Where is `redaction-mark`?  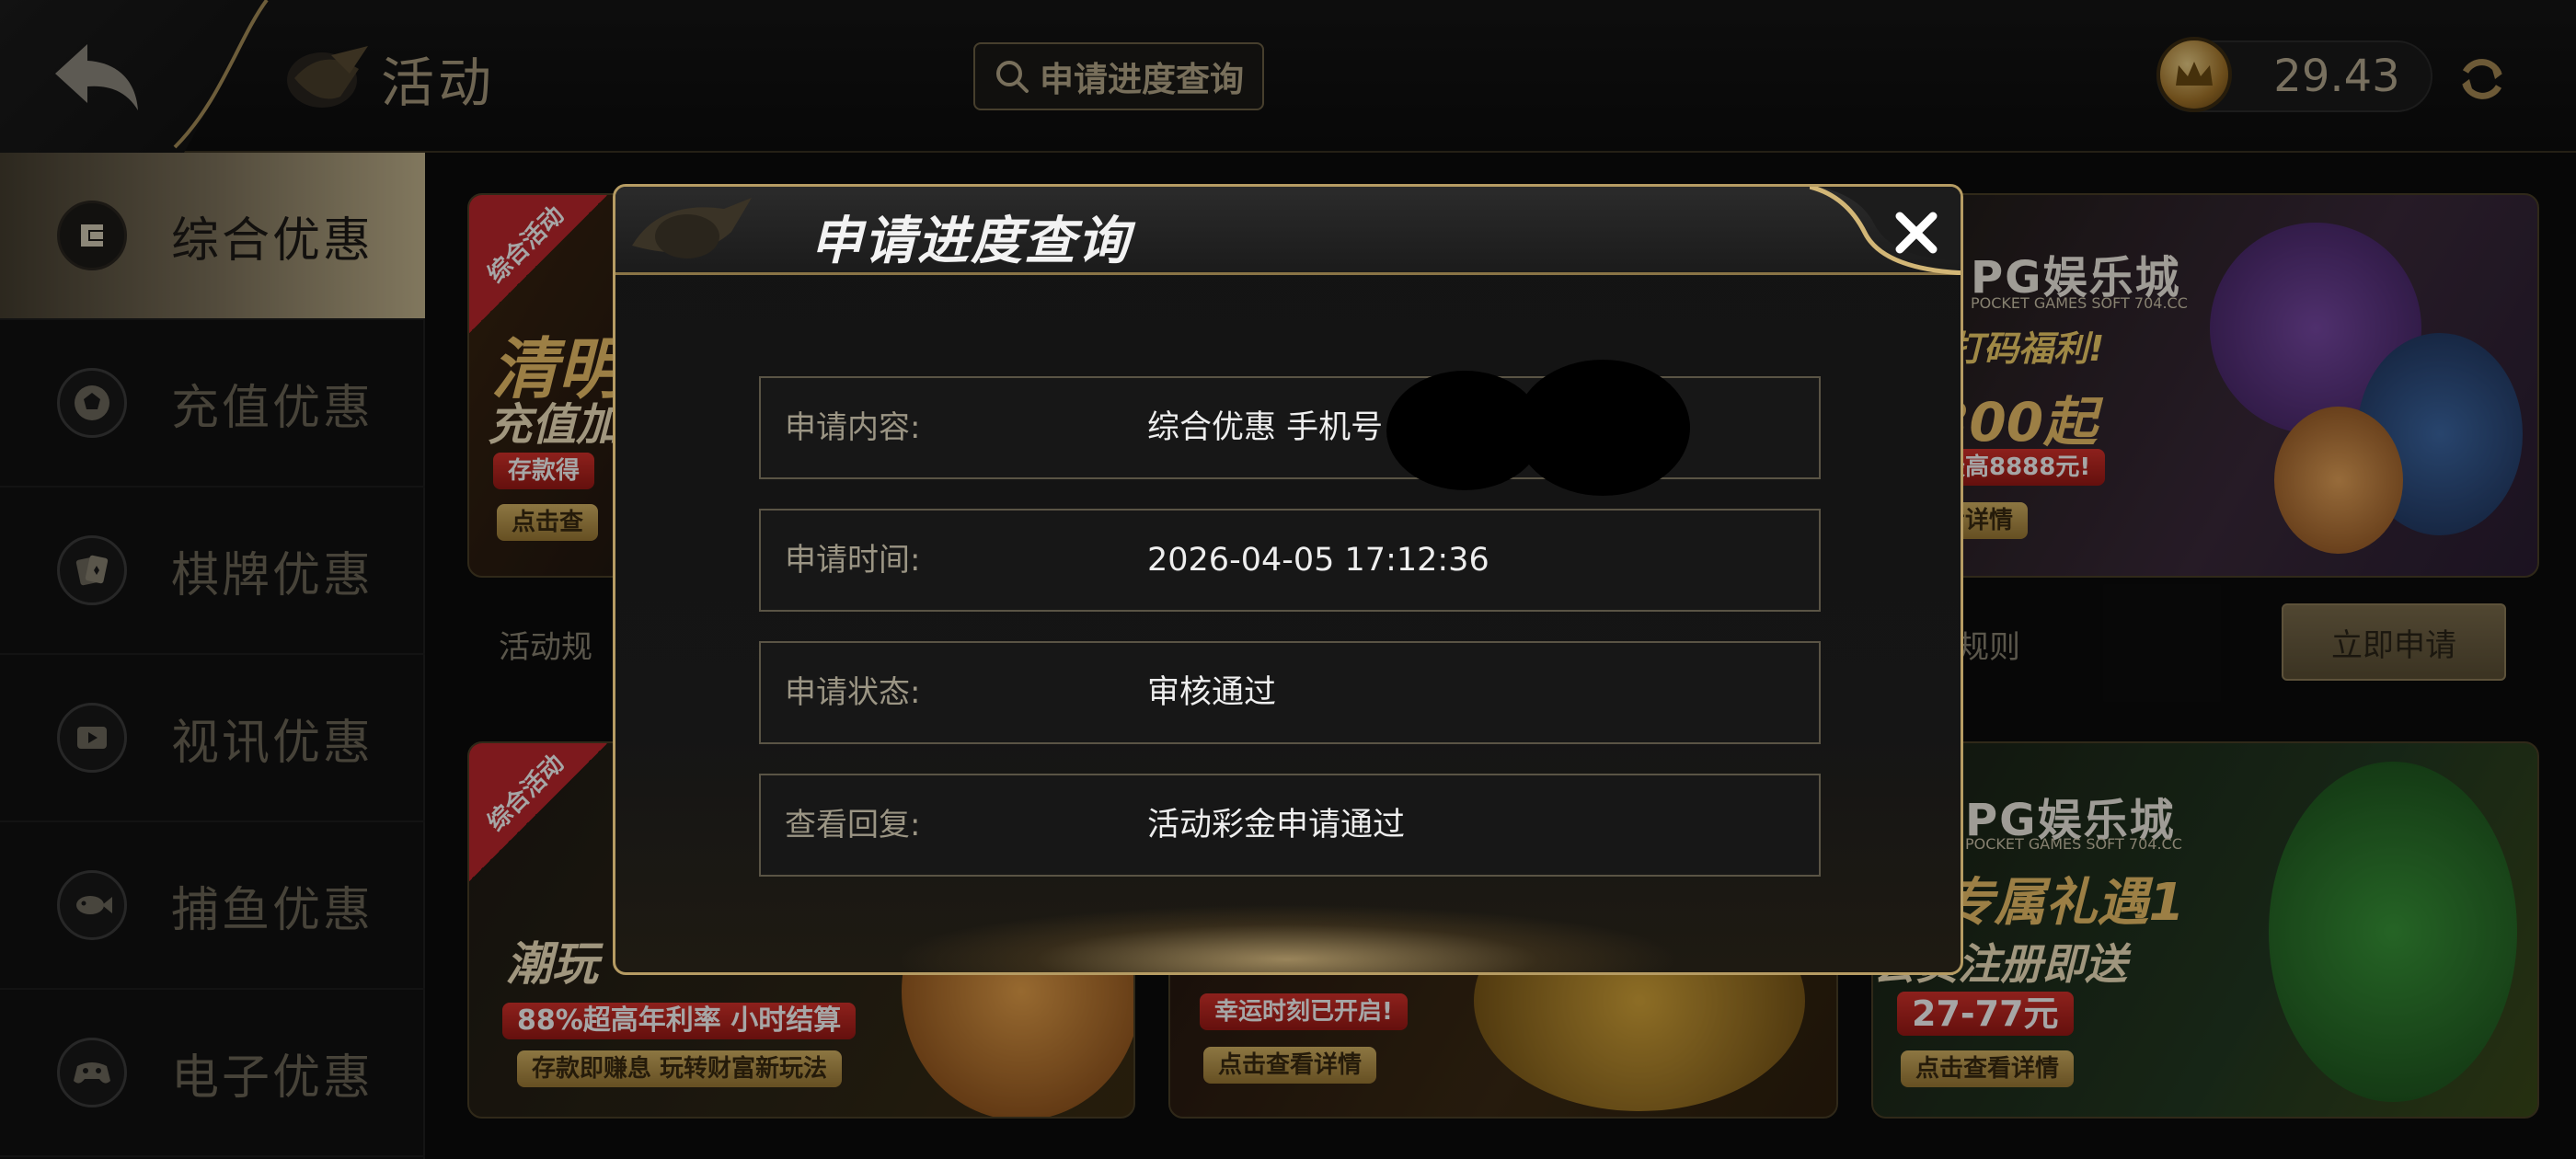
redaction-mark is located at coordinates (1602, 428).